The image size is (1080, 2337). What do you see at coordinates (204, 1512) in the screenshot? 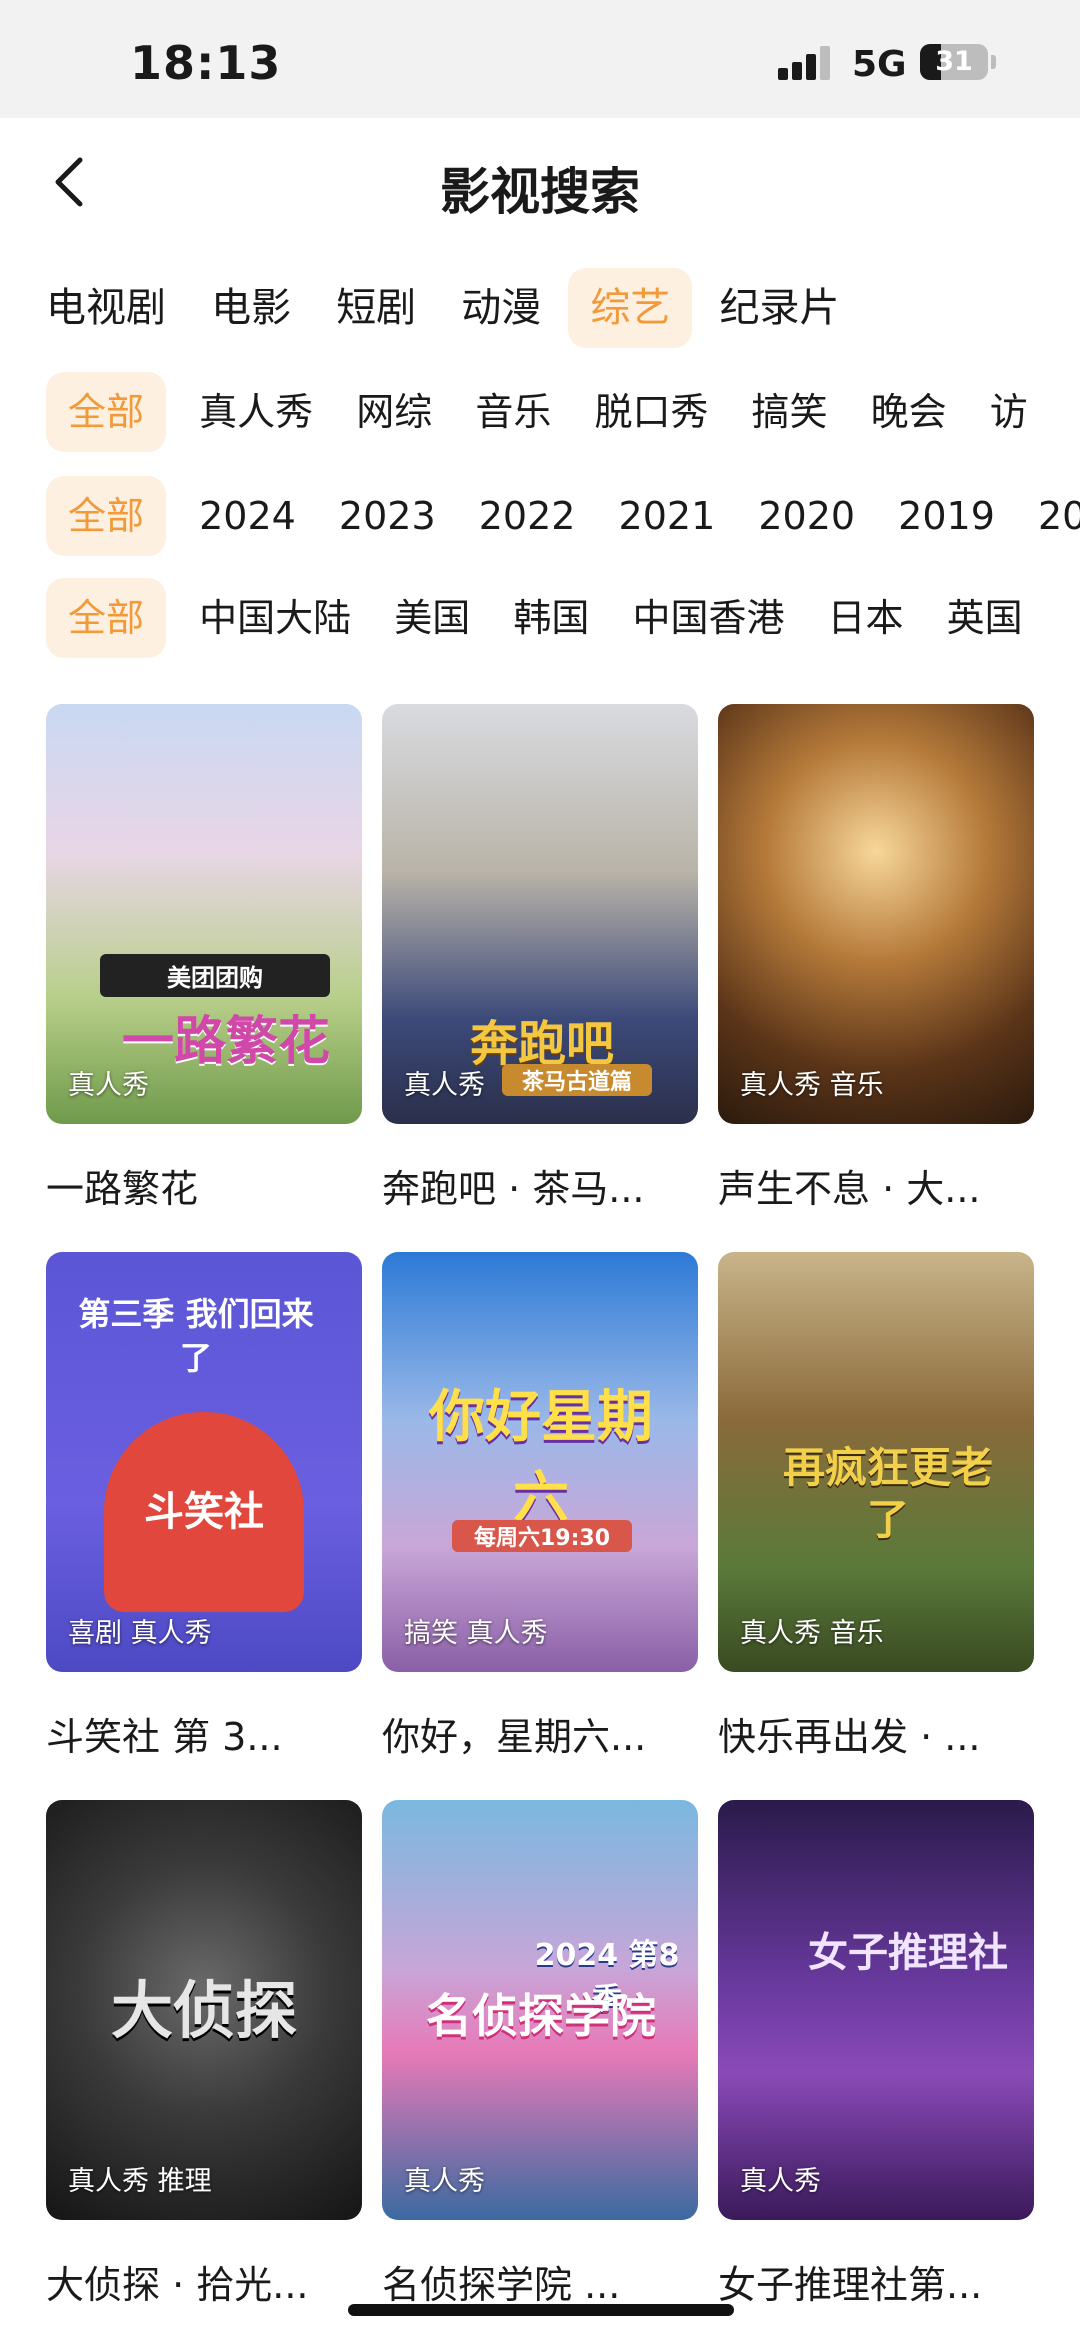
I see `poster-title-art: 斗笑社` at bounding box center [204, 1512].